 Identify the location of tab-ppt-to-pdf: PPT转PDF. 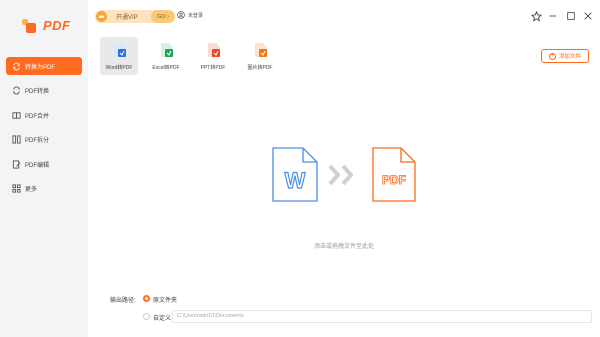
(213, 56).